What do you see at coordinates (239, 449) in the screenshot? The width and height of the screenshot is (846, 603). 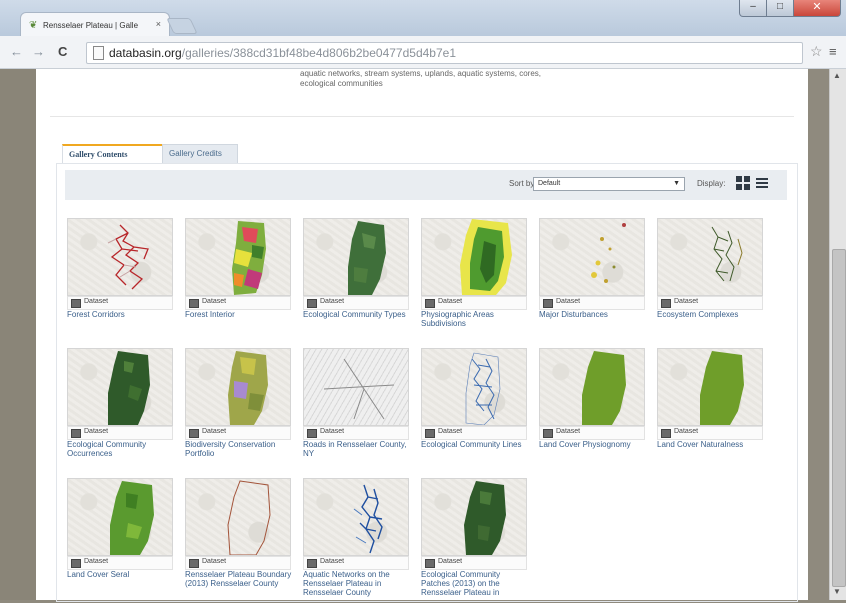 I see `item-title: Biodiversity Conservation Portfolio` at bounding box center [239, 449].